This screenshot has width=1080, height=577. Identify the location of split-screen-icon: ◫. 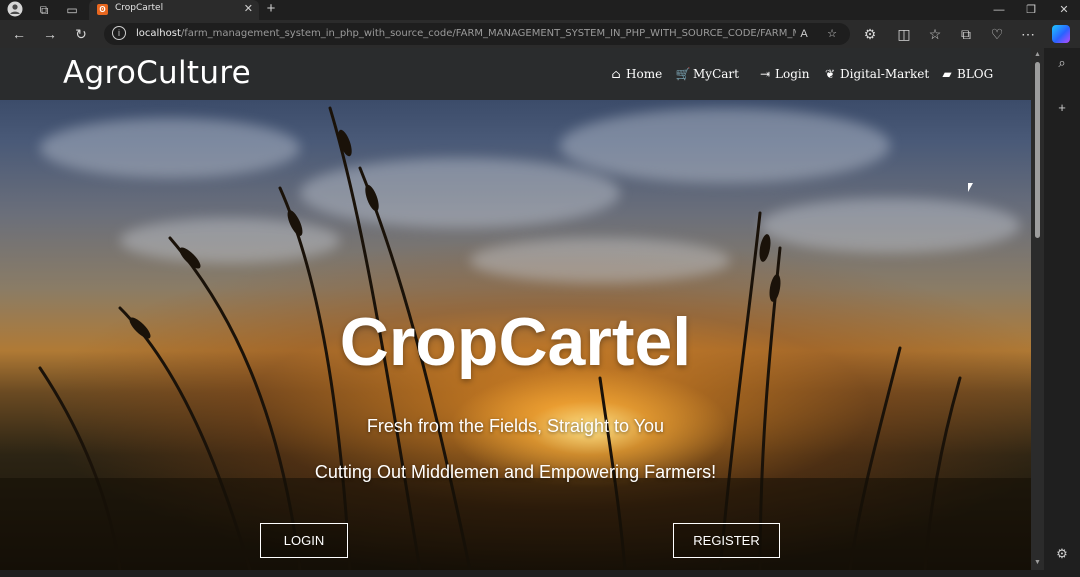
(904, 34).